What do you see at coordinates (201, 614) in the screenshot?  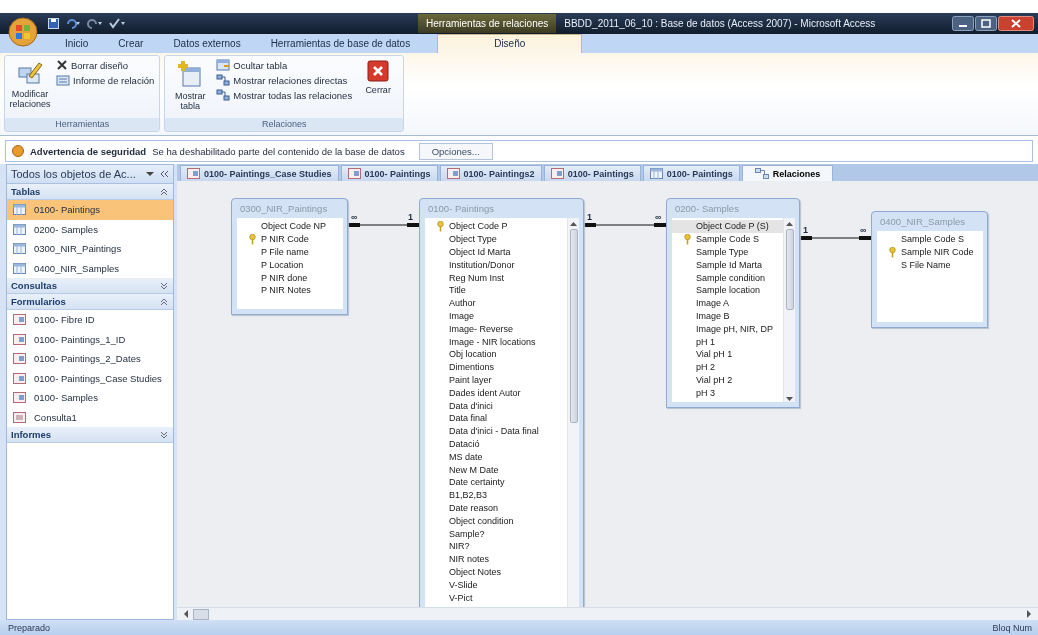 I see `scroll-thumb` at bounding box center [201, 614].